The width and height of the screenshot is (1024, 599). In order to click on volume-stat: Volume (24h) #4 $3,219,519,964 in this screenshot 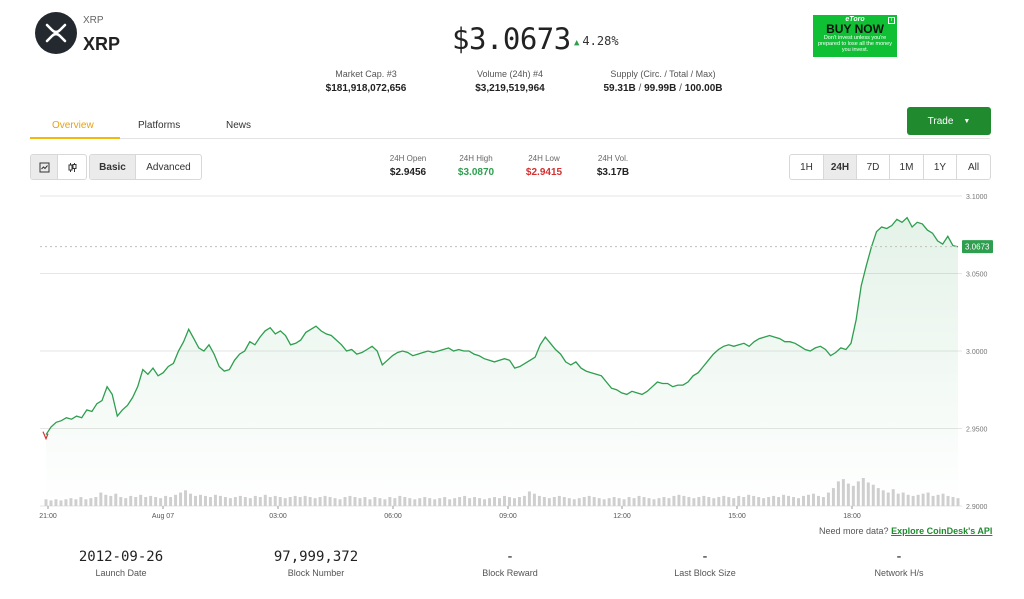, I will do `click(510, 81)`.